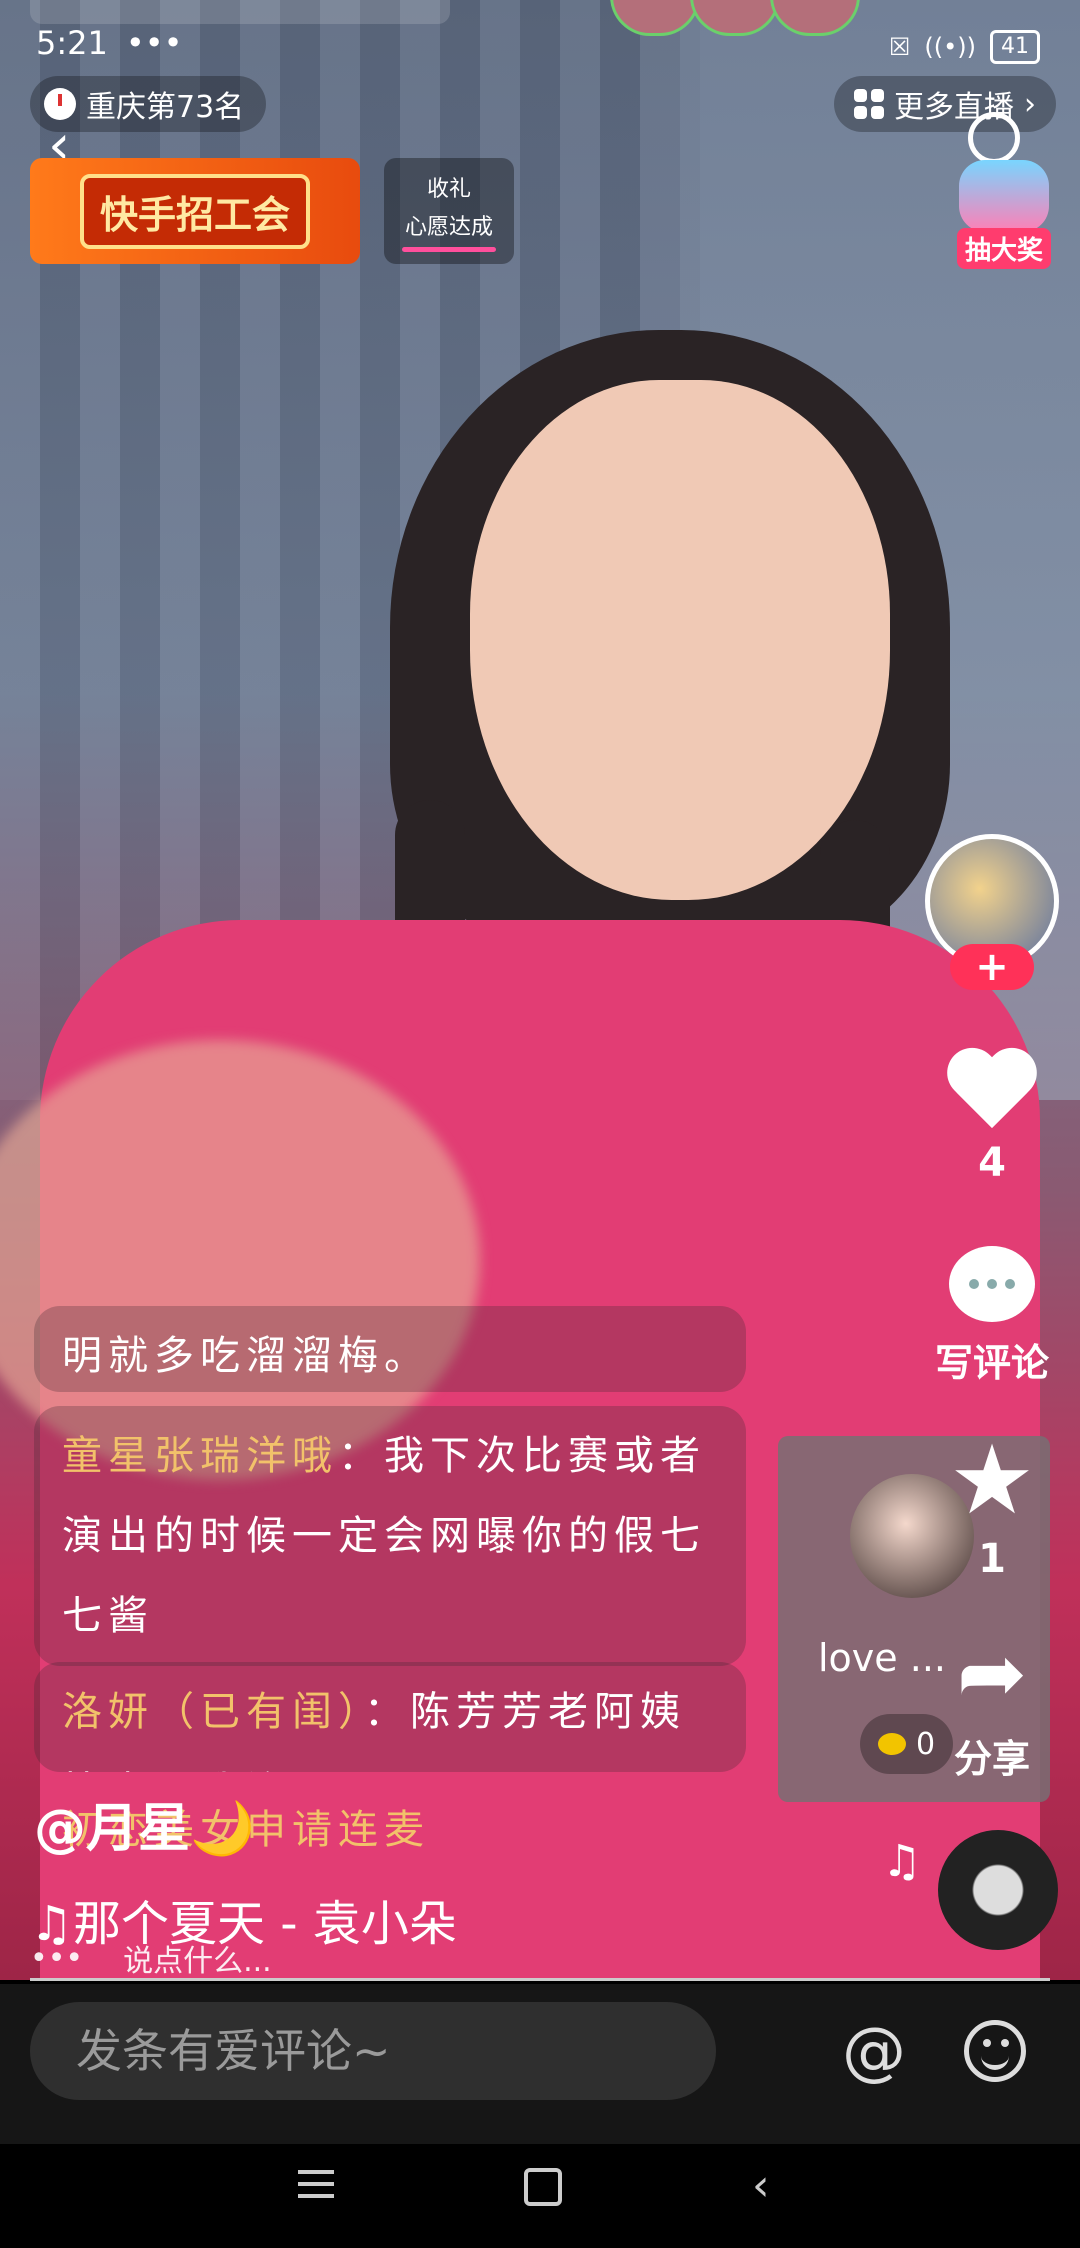 Image resolution: width=1080 pixels, height=2248 pixels. I want to click on streamer-face, so click(680, 640).